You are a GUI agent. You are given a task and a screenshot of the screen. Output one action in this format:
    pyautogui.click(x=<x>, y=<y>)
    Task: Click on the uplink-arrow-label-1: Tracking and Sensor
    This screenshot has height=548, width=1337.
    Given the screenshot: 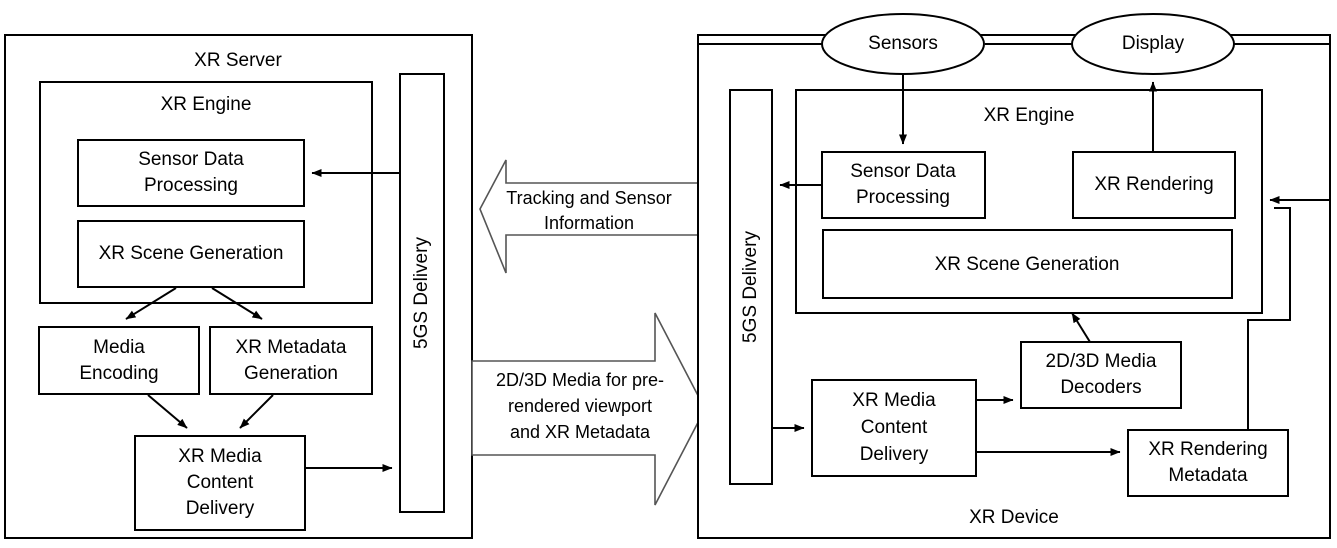 What is the action you would take?
    pyautogui.click(x=588, y=198)
    